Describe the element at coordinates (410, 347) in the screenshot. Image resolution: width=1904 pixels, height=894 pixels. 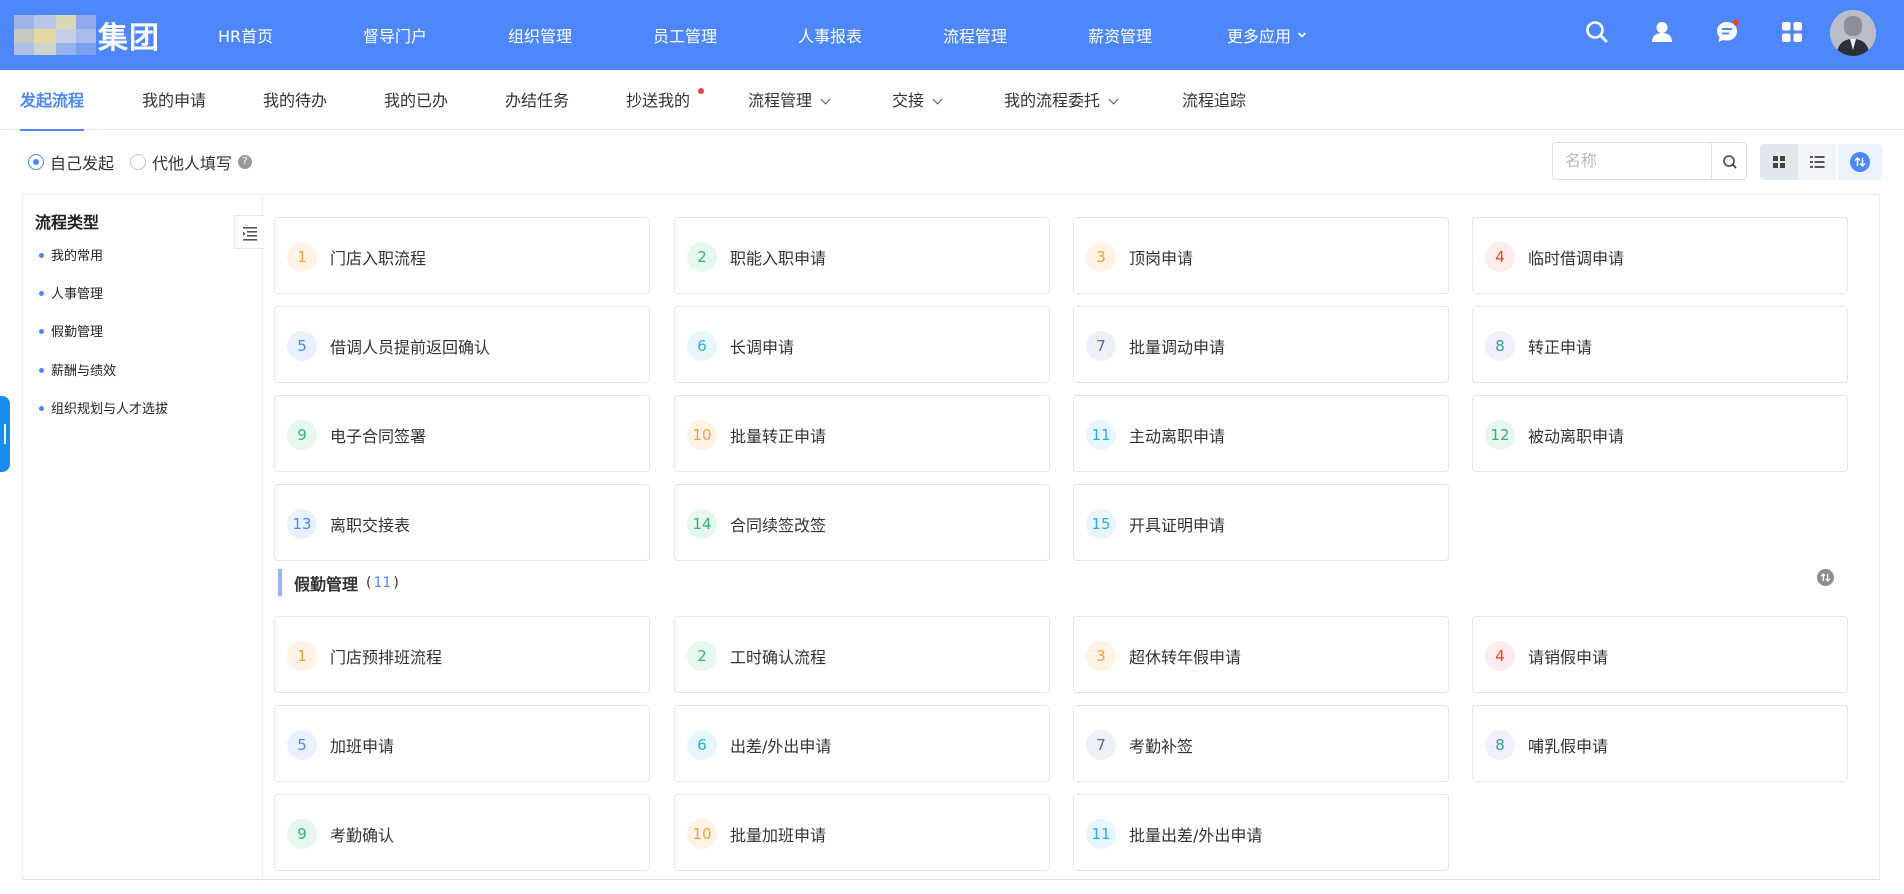
I see `card-label: 借调人员提前返回确认` at that location.